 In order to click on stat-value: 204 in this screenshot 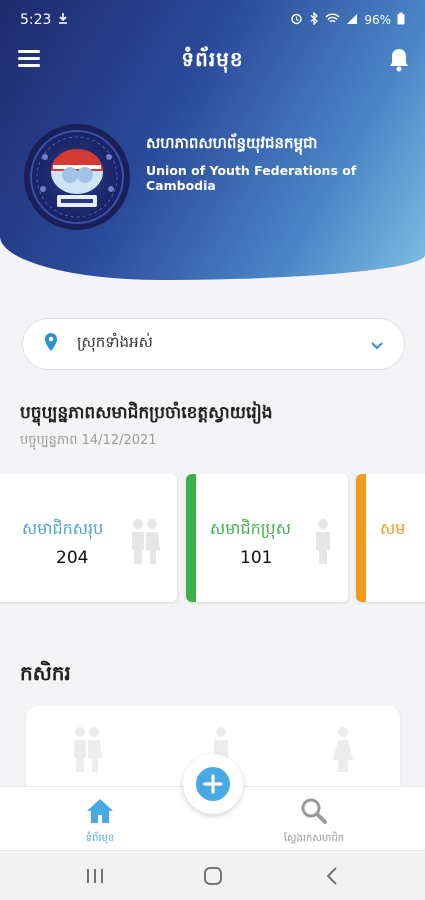, I will do `click(72, 558)`.